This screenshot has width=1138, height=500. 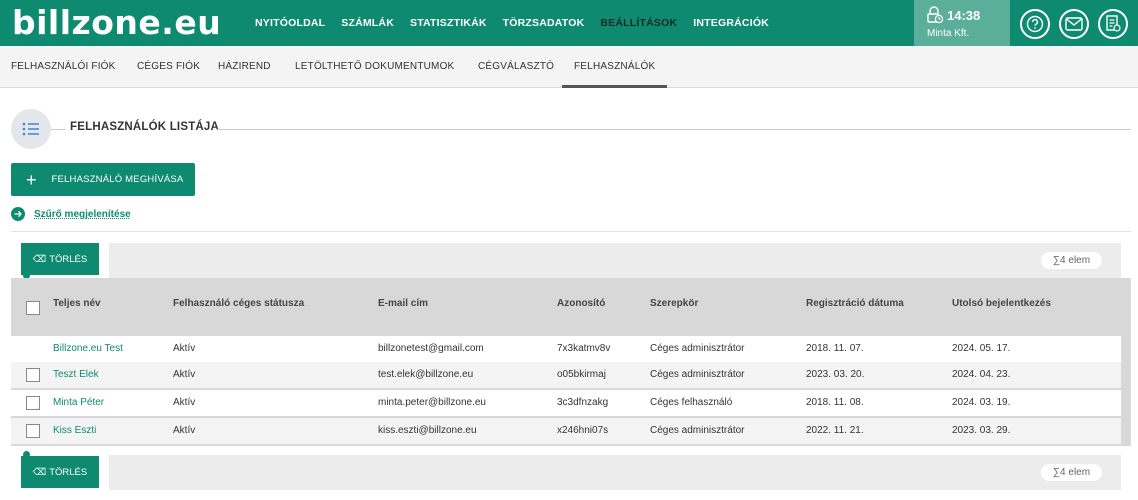 I want to click on column-header-email: E-mail cím, so click(x=403, y=303).